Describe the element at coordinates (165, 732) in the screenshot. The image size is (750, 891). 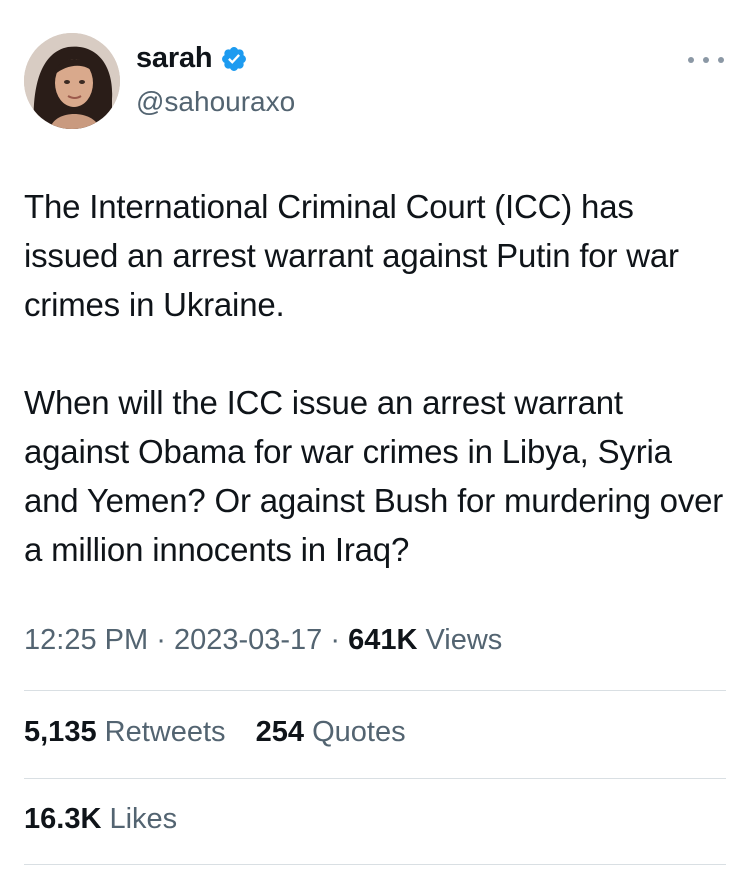
I see `retweets-label: Retweets` at that location.